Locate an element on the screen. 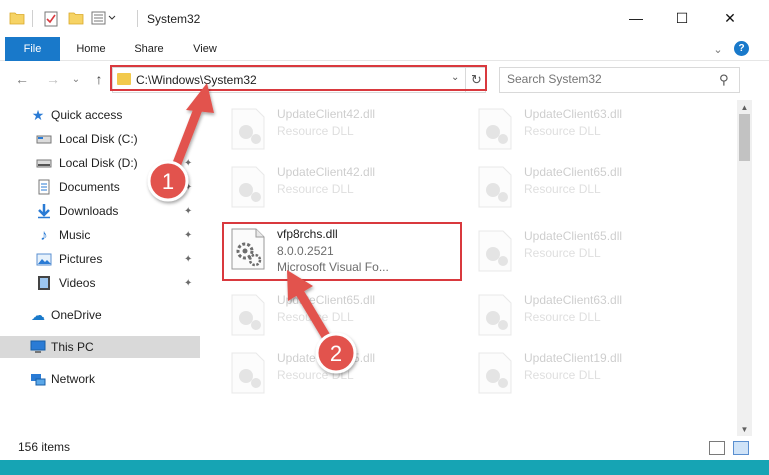 The image size is (769, 475). sidebar-item-onedrive: ☁ OneDrive is located at coordinates (100, 315).